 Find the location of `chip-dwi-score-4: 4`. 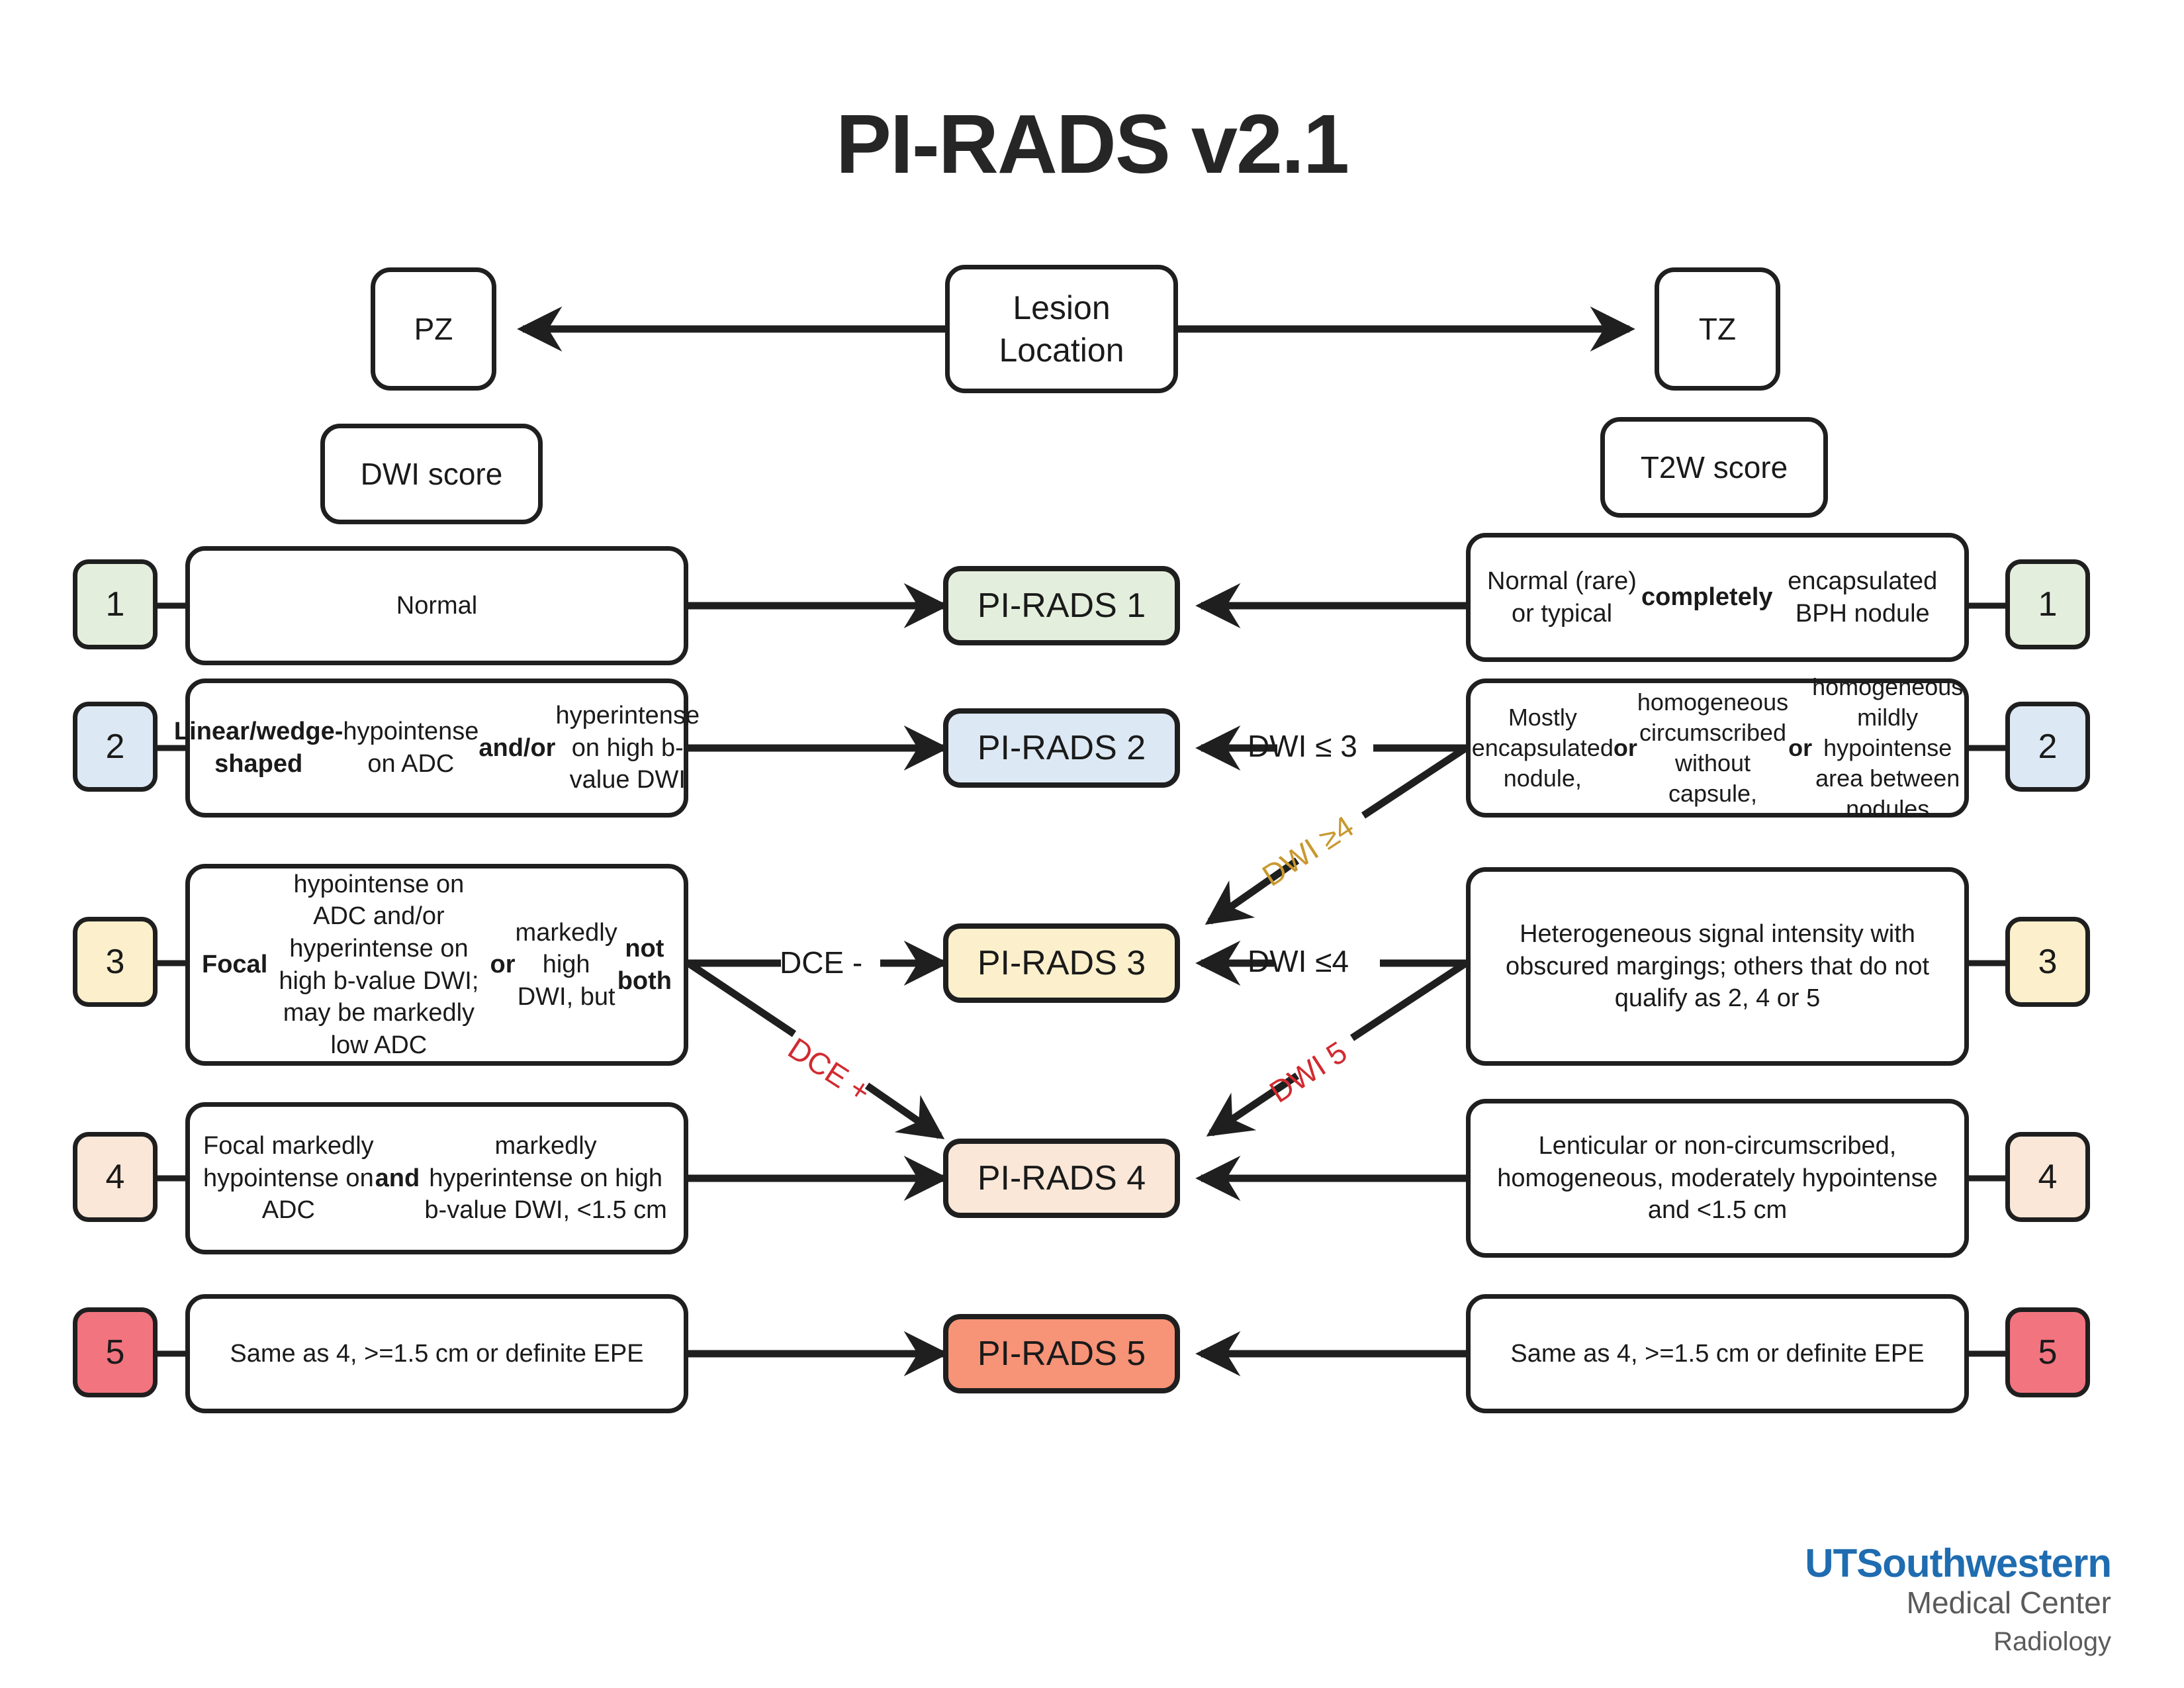

chip-dwi-score-4: 4 is located at coordinates (116, 1177).